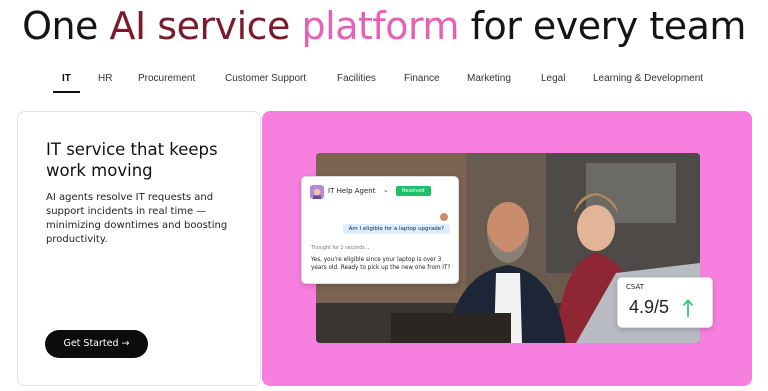 This screenshot has width=768, height=391. What do you see at coordinates (413, 191) in the screenshot?
I see `status-badge: Resolved` at bounding box center [413, 191].